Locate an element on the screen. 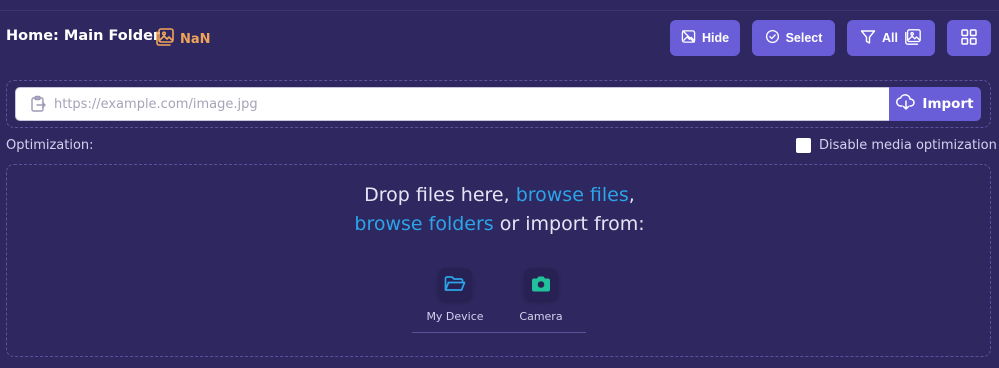  drop-line-2: browse folders or import from: is located at coordinates (499, 224).